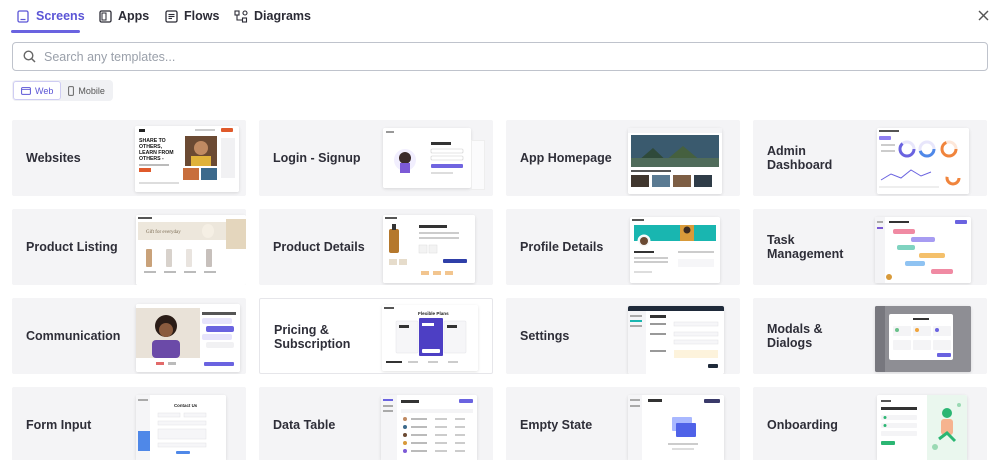  Describe the element at coordinates (29, 56) in the screenshot. I see `search-icon` at that location.